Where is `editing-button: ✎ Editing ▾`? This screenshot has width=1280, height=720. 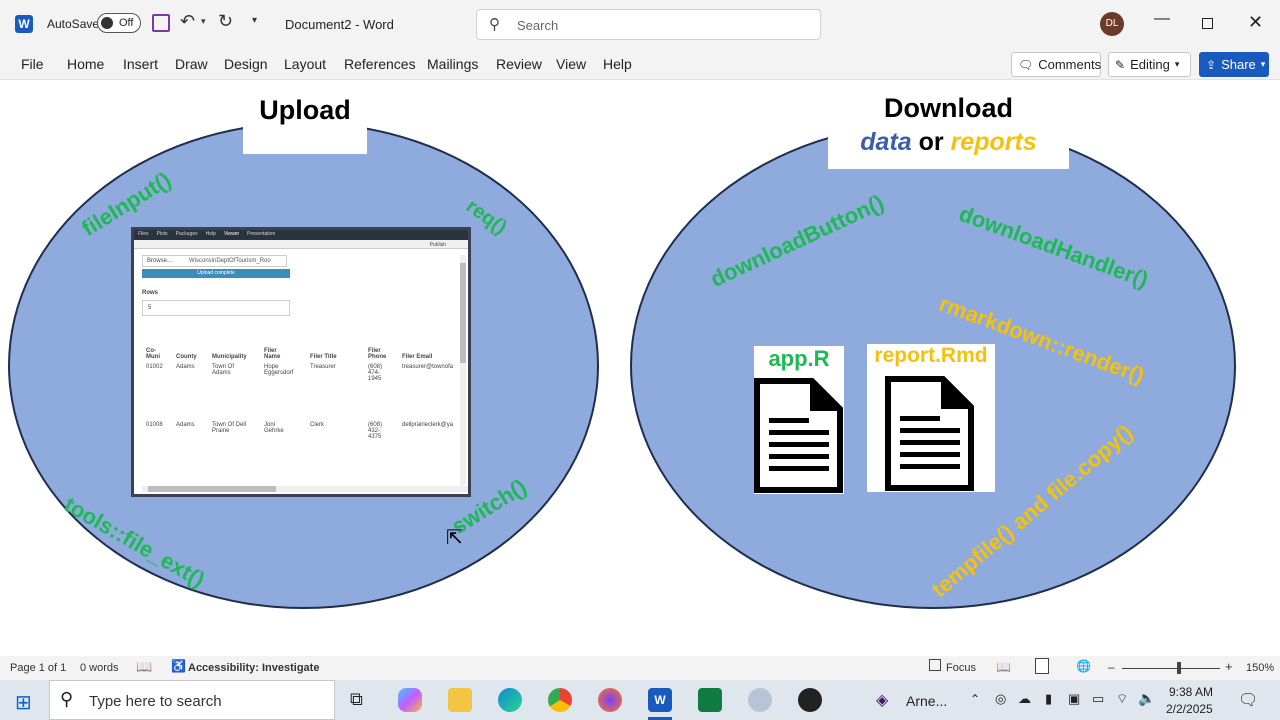
editing-button: ✎ Editing ▾ is located at coordinates (1149, 64).